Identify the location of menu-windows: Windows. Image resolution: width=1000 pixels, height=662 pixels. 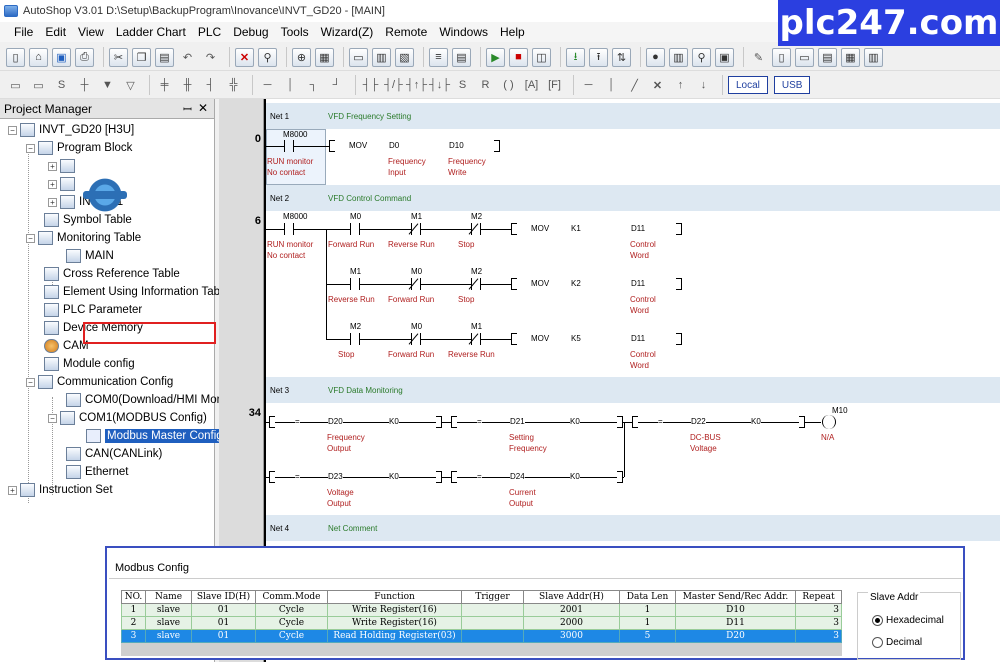
(463, 32).